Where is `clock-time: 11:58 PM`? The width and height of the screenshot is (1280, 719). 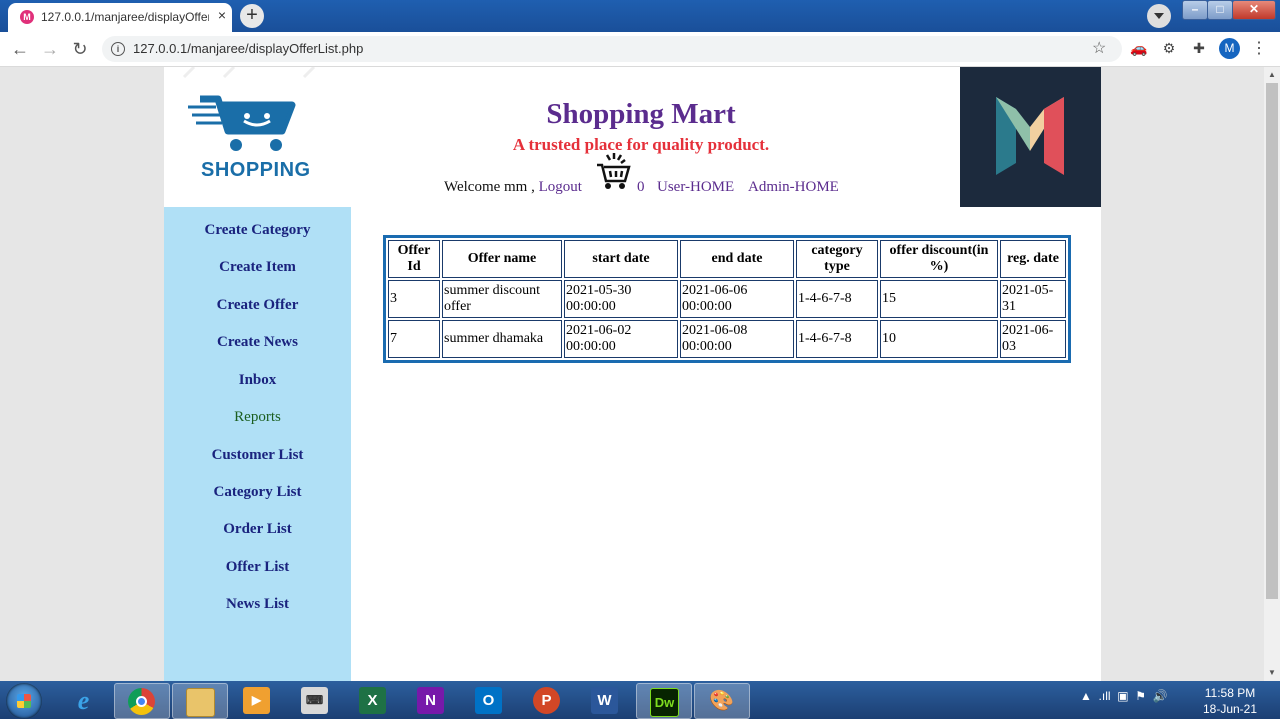
clock-time: 11:58 PM is located at coordinates (1230, 693).